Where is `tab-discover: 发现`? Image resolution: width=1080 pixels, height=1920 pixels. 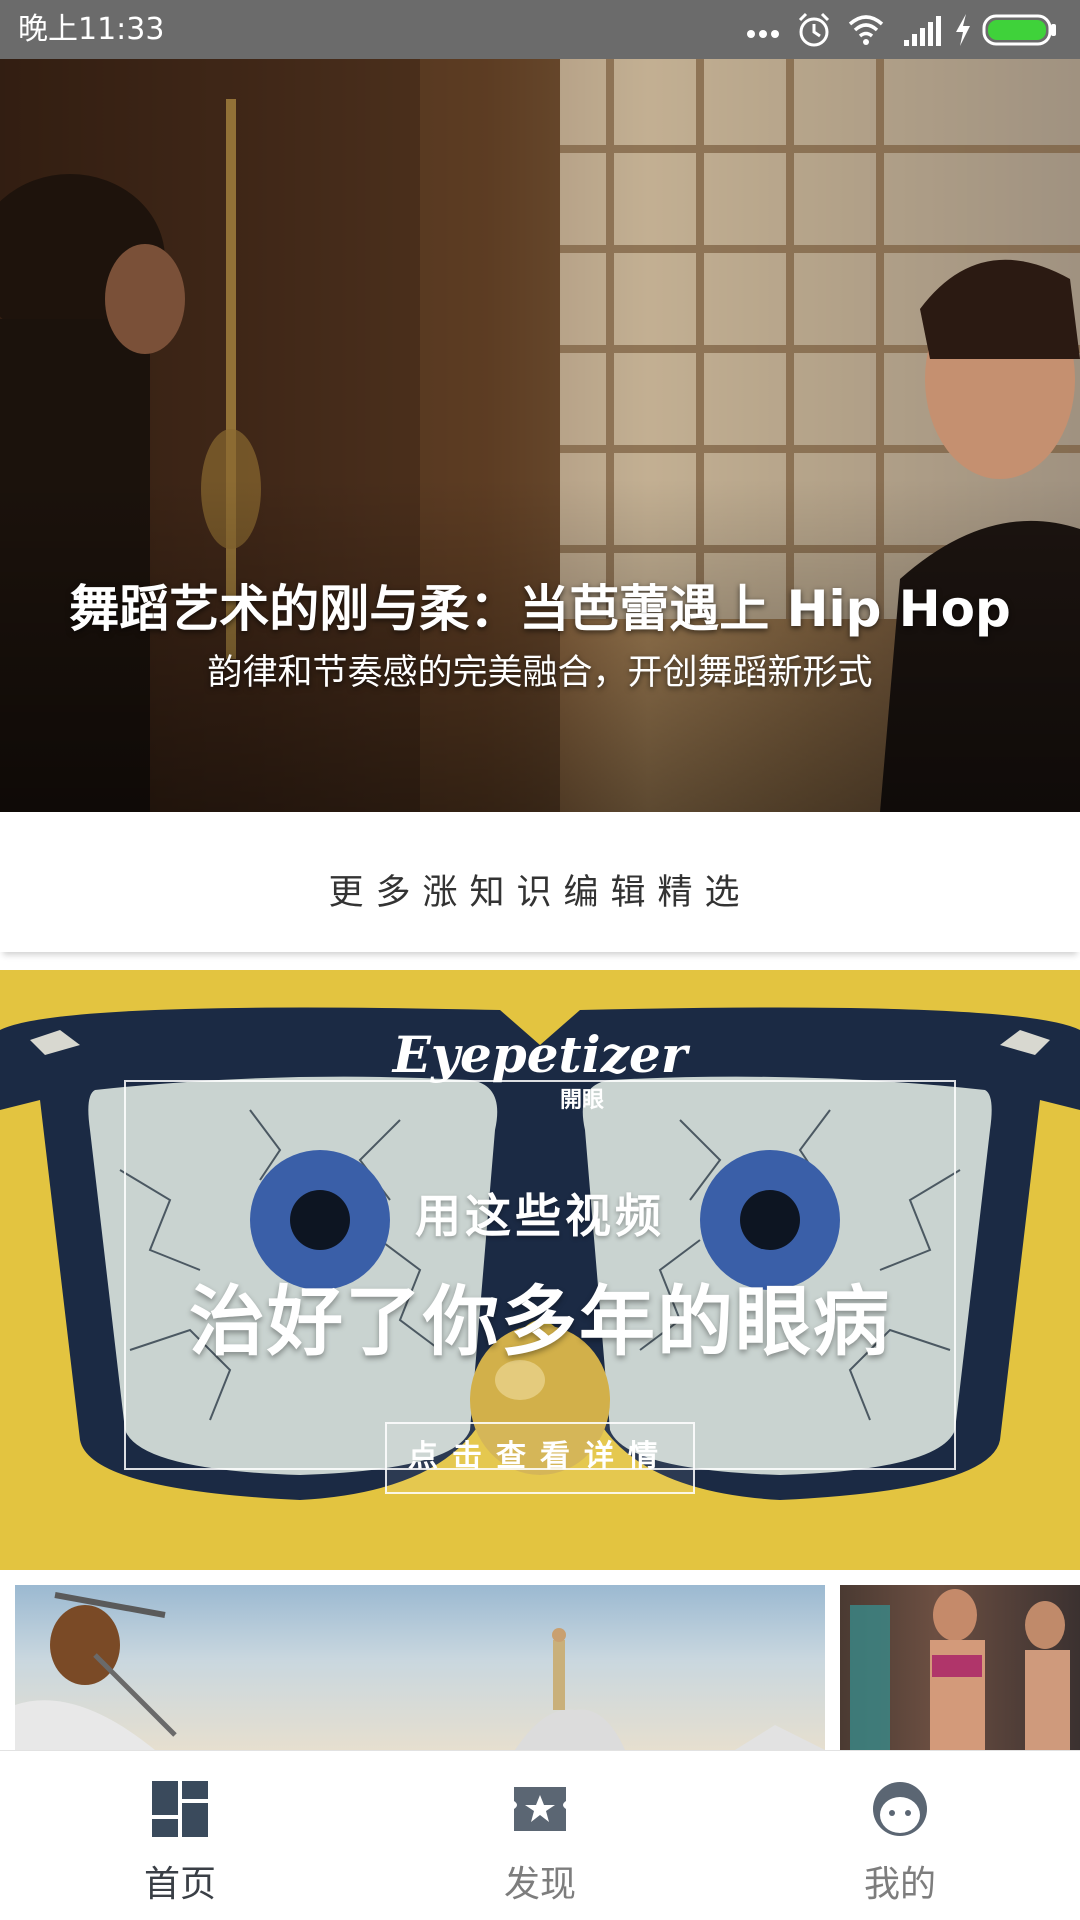
tab-discover: 发现 is located at coordinates (540, 1835).